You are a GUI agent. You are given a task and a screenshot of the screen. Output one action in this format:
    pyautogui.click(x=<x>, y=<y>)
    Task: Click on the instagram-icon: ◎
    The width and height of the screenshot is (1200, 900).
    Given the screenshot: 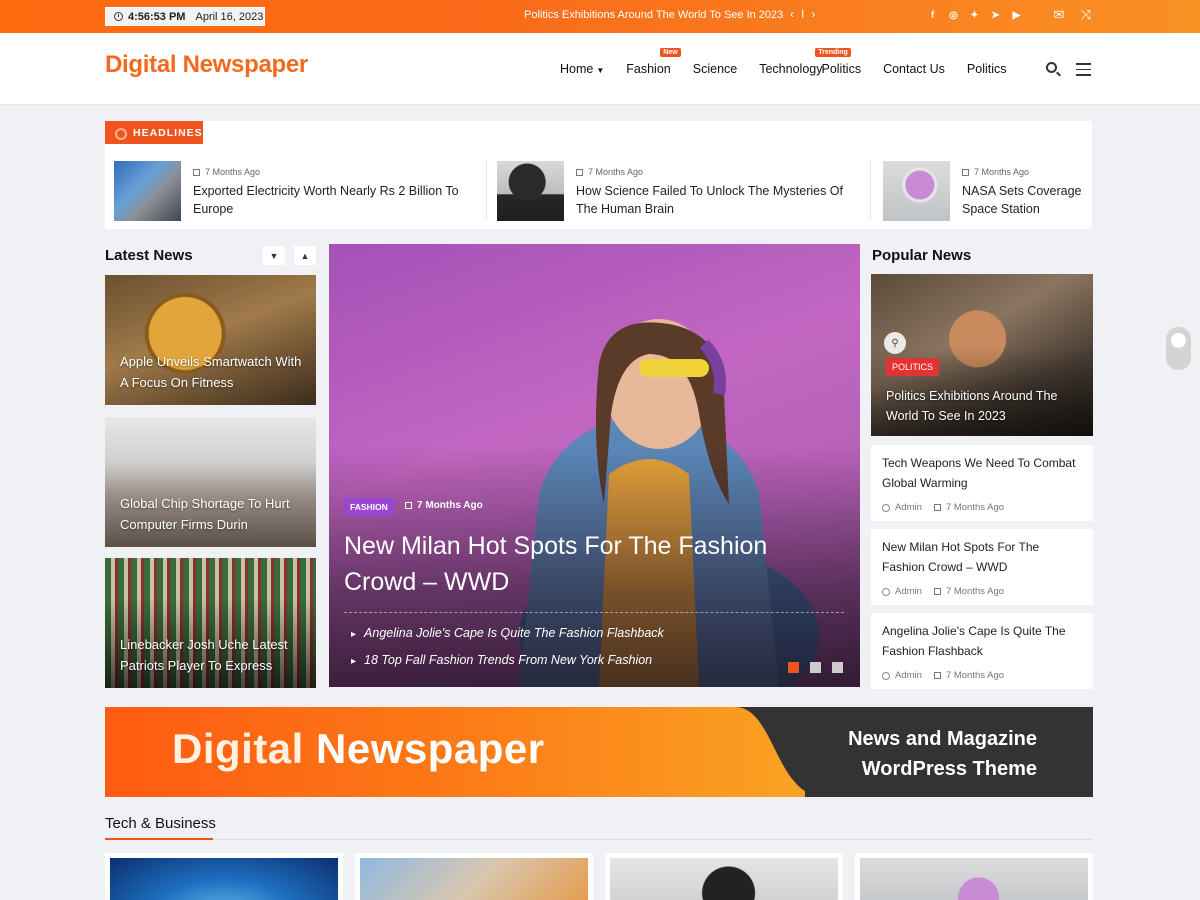 What is the action you would take?
    pyautogui.click(x=953, y=15)
    